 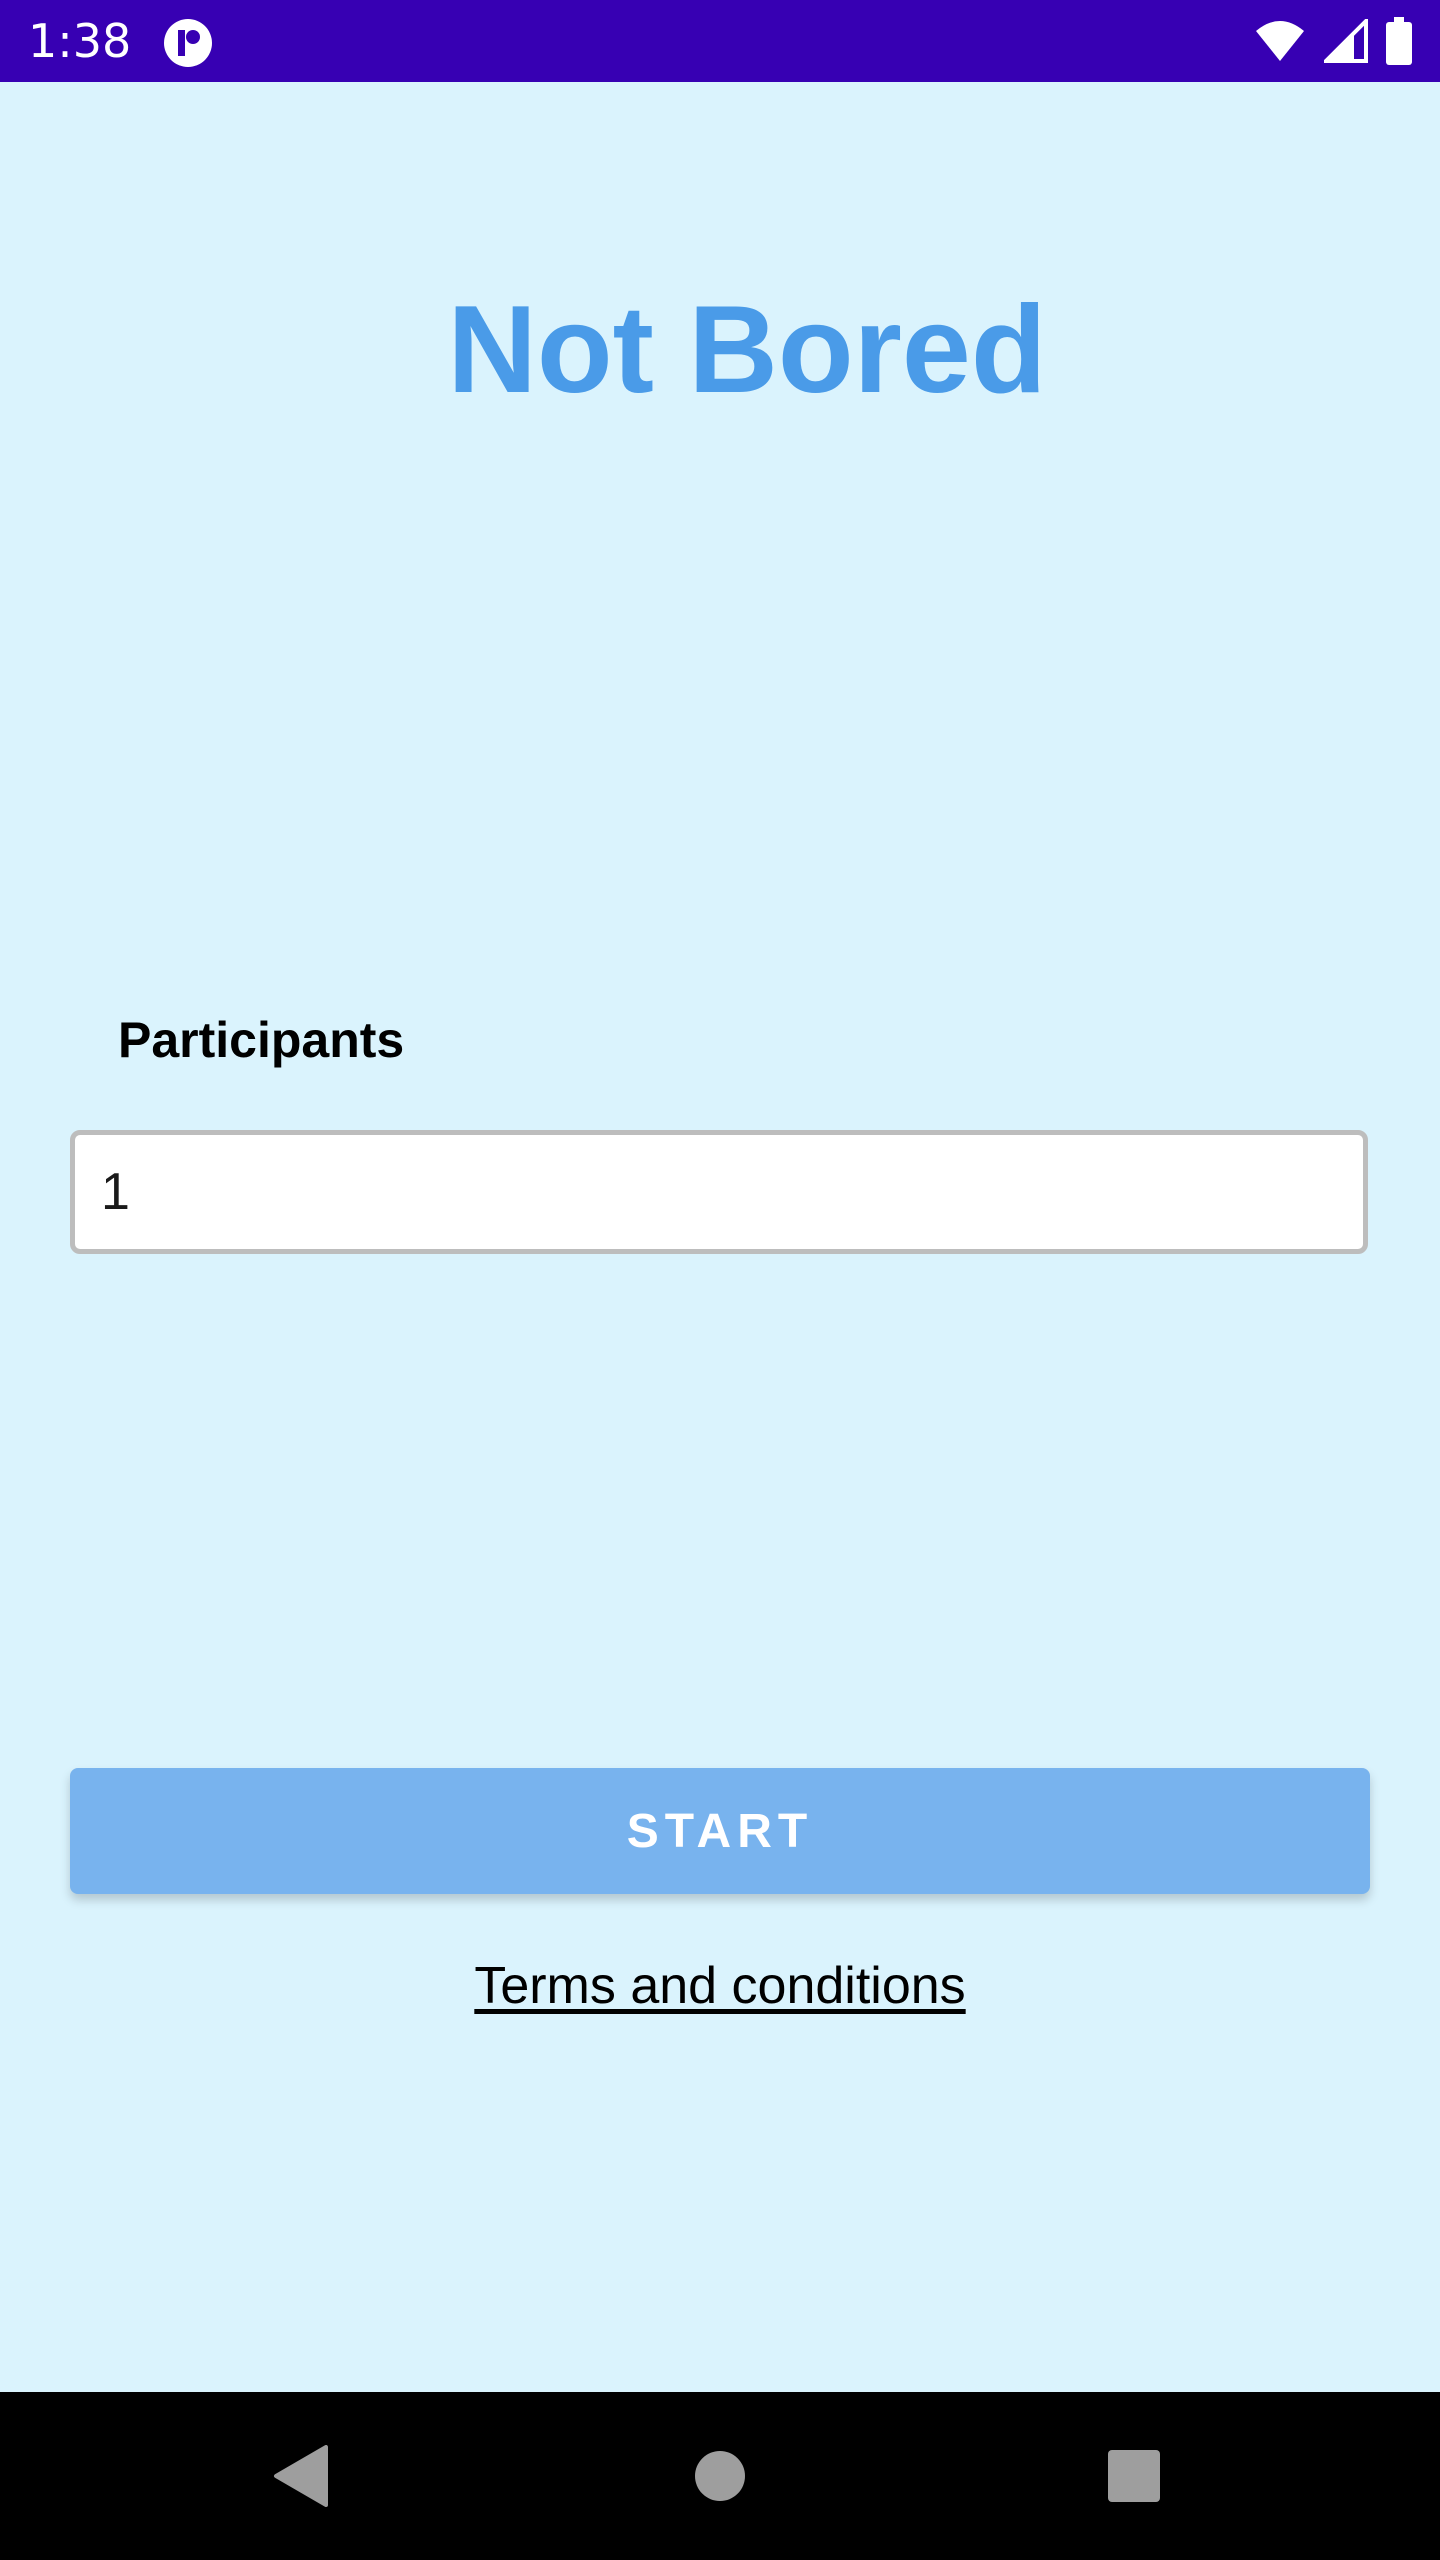 I want to click on home-button, so click(x=720, y=2476).